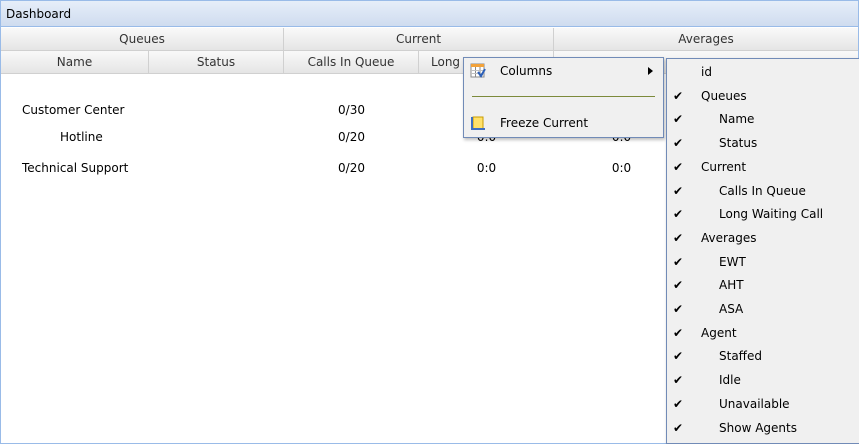 The width and height of the screenshot is (859, 444). What do you see at coordinates (486, 168) in the screenshot?
I see `long-waiting-call-value: 0:0` at bounding box center [486, 168].